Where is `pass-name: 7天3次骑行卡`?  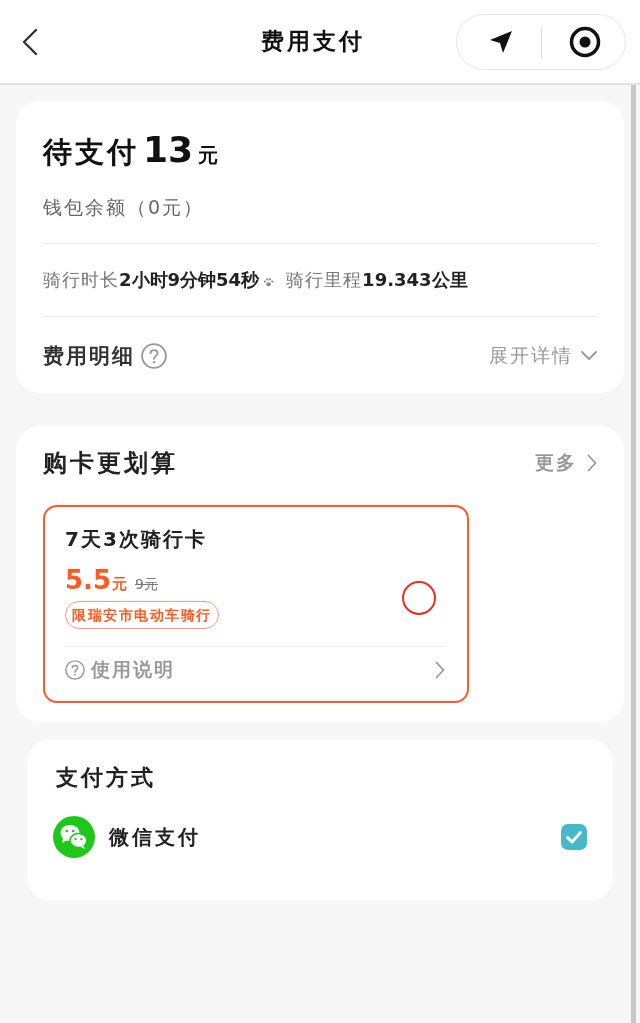
pass-name: 7天3次骑行卡 is located at coordinates (136, 539).